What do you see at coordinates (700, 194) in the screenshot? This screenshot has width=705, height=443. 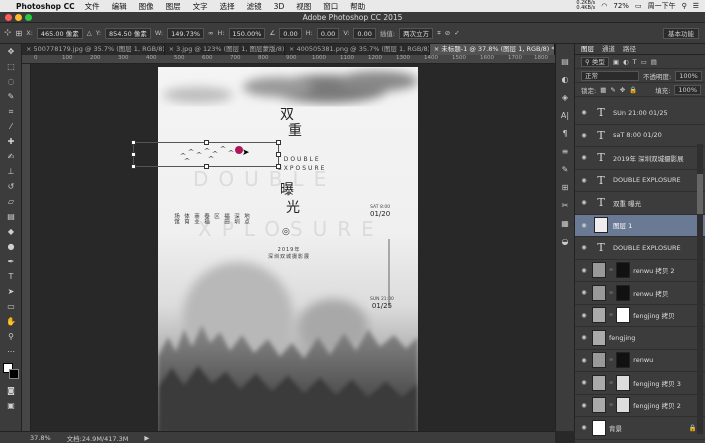 I see `scrollbar-thumb` at bounding box center [700, 194].